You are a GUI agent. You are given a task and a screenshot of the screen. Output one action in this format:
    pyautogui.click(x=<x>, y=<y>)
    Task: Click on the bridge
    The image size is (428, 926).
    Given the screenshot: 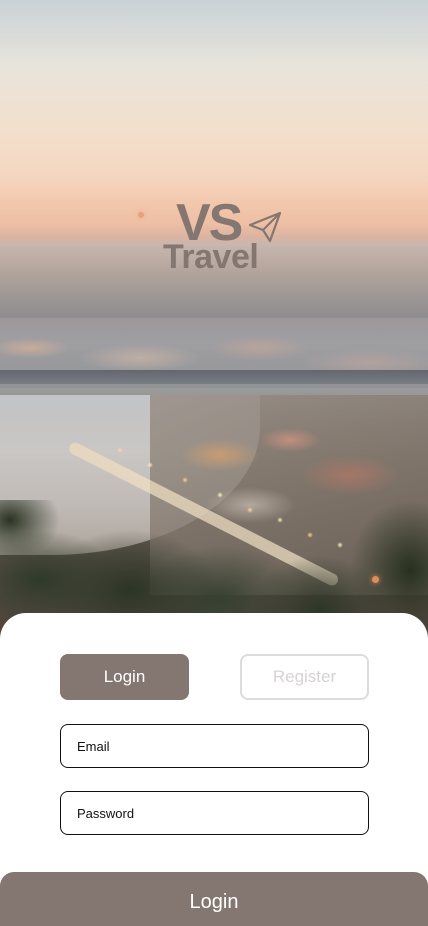 What is the action you would take?
    pyautogui.click(x=214, y=377)
    